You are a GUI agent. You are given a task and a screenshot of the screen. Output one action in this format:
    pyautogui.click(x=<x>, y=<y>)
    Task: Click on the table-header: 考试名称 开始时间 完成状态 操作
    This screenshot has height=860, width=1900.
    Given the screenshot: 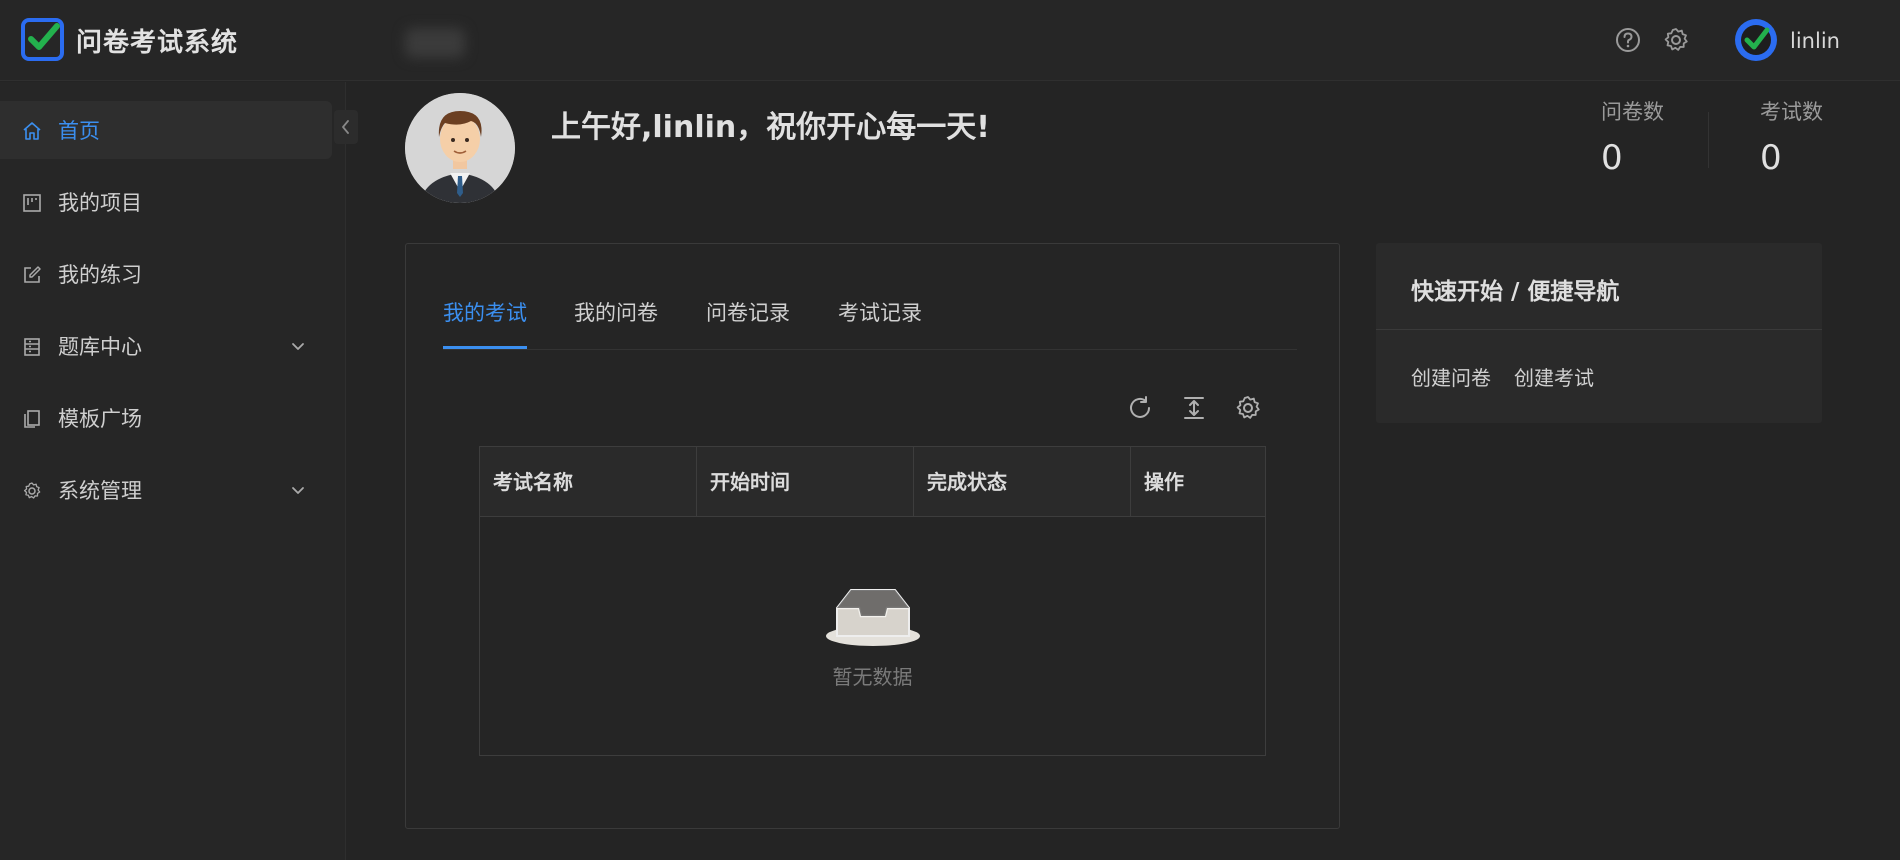 What is the action you would take?
    pyautogui.click(x=872, y=482)
    